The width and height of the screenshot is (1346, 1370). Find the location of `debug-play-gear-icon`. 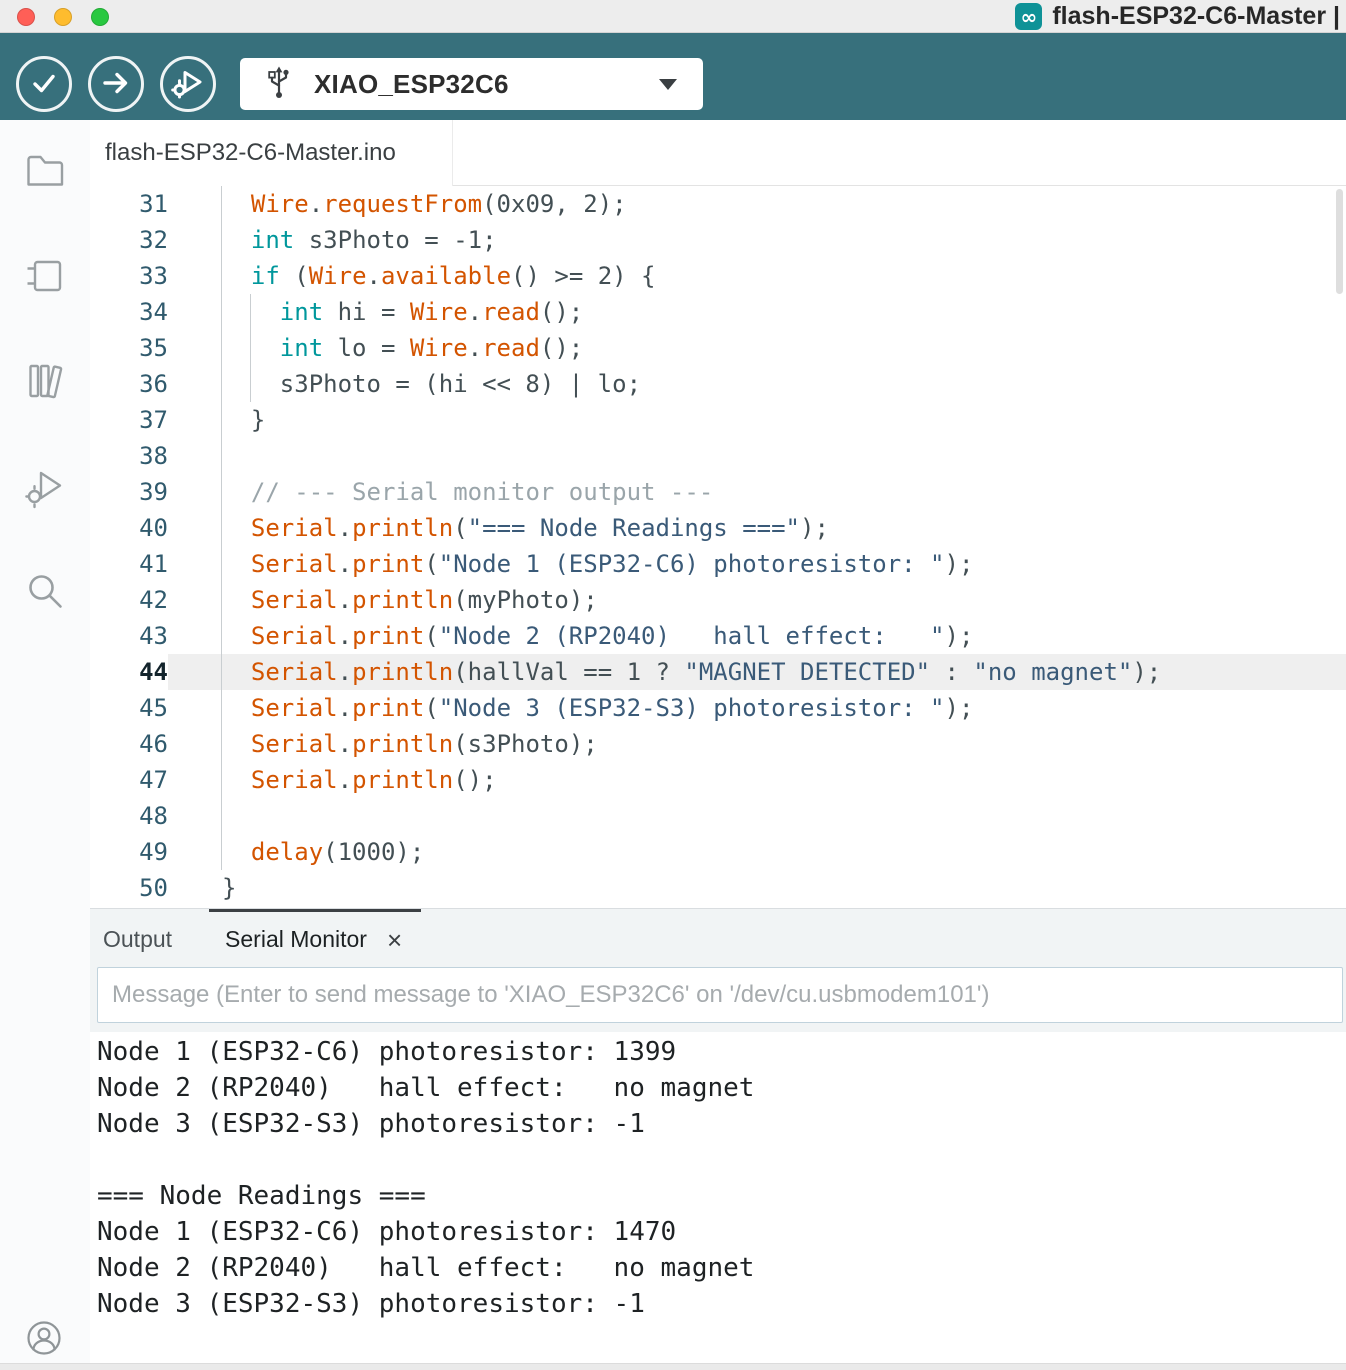

debug-play-gear-icon is located at coordinates (188, 84).